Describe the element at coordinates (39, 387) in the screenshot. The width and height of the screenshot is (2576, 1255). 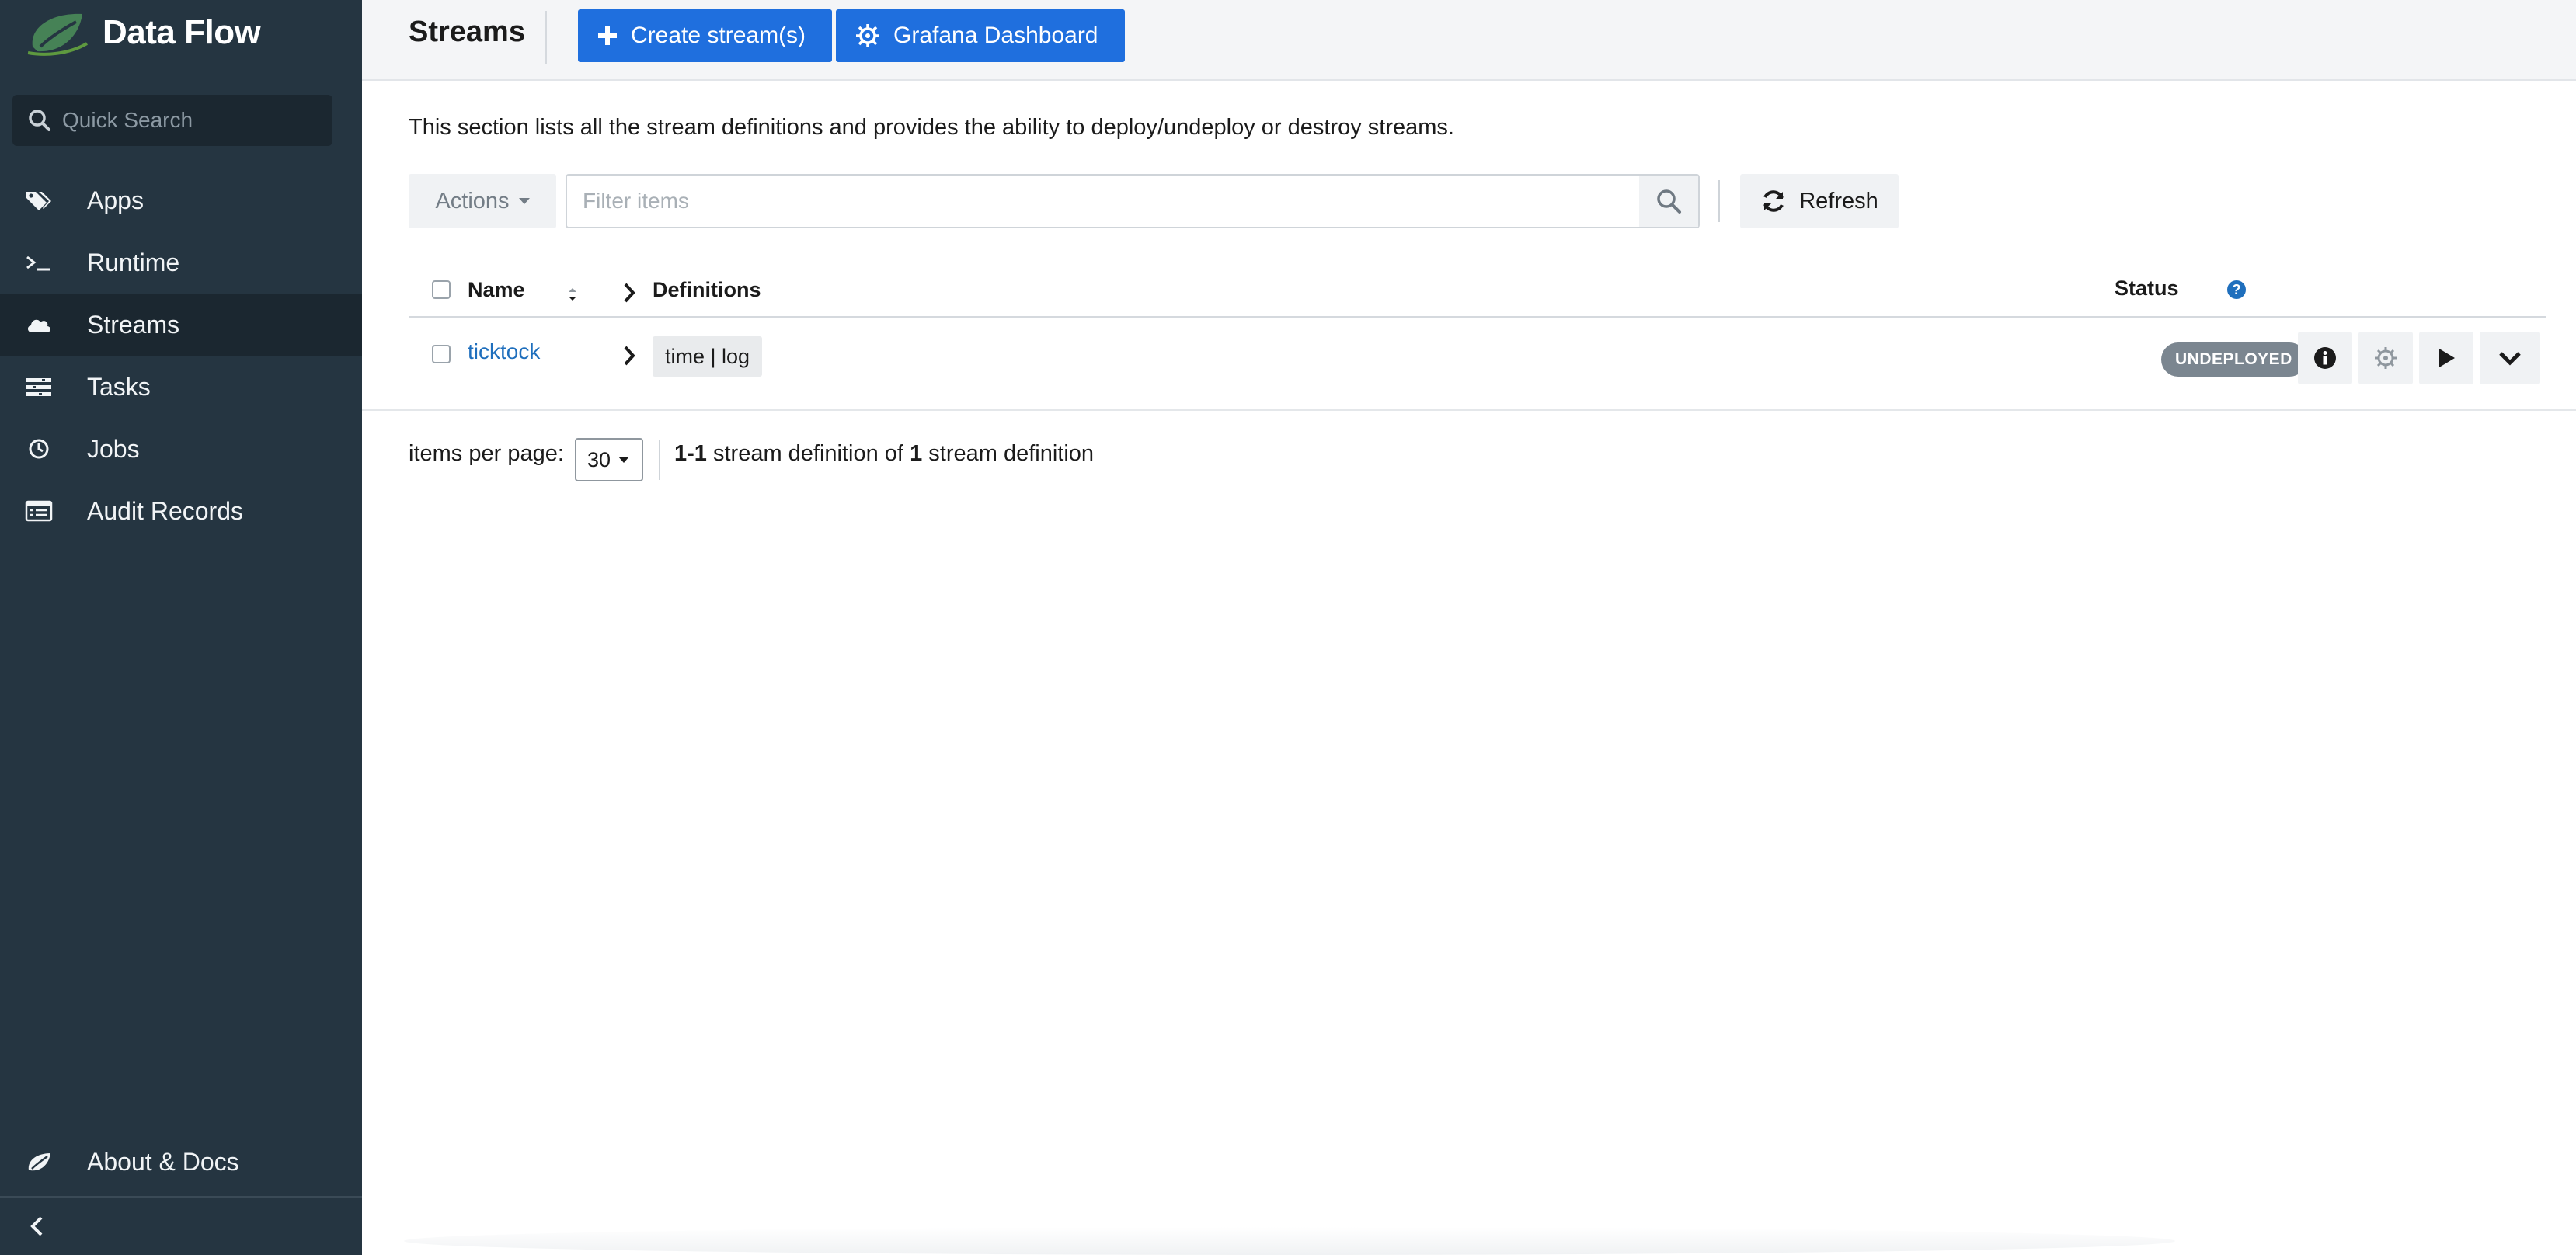
I see `tasks-icon` at that location.